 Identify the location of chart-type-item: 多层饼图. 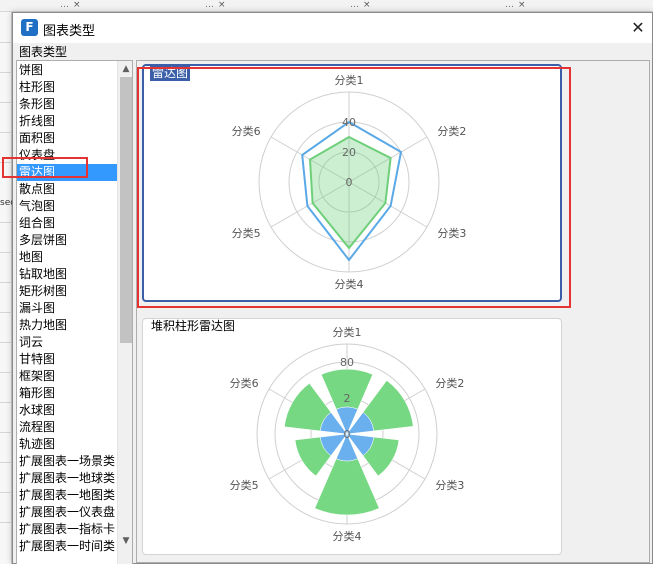
(67, 240).